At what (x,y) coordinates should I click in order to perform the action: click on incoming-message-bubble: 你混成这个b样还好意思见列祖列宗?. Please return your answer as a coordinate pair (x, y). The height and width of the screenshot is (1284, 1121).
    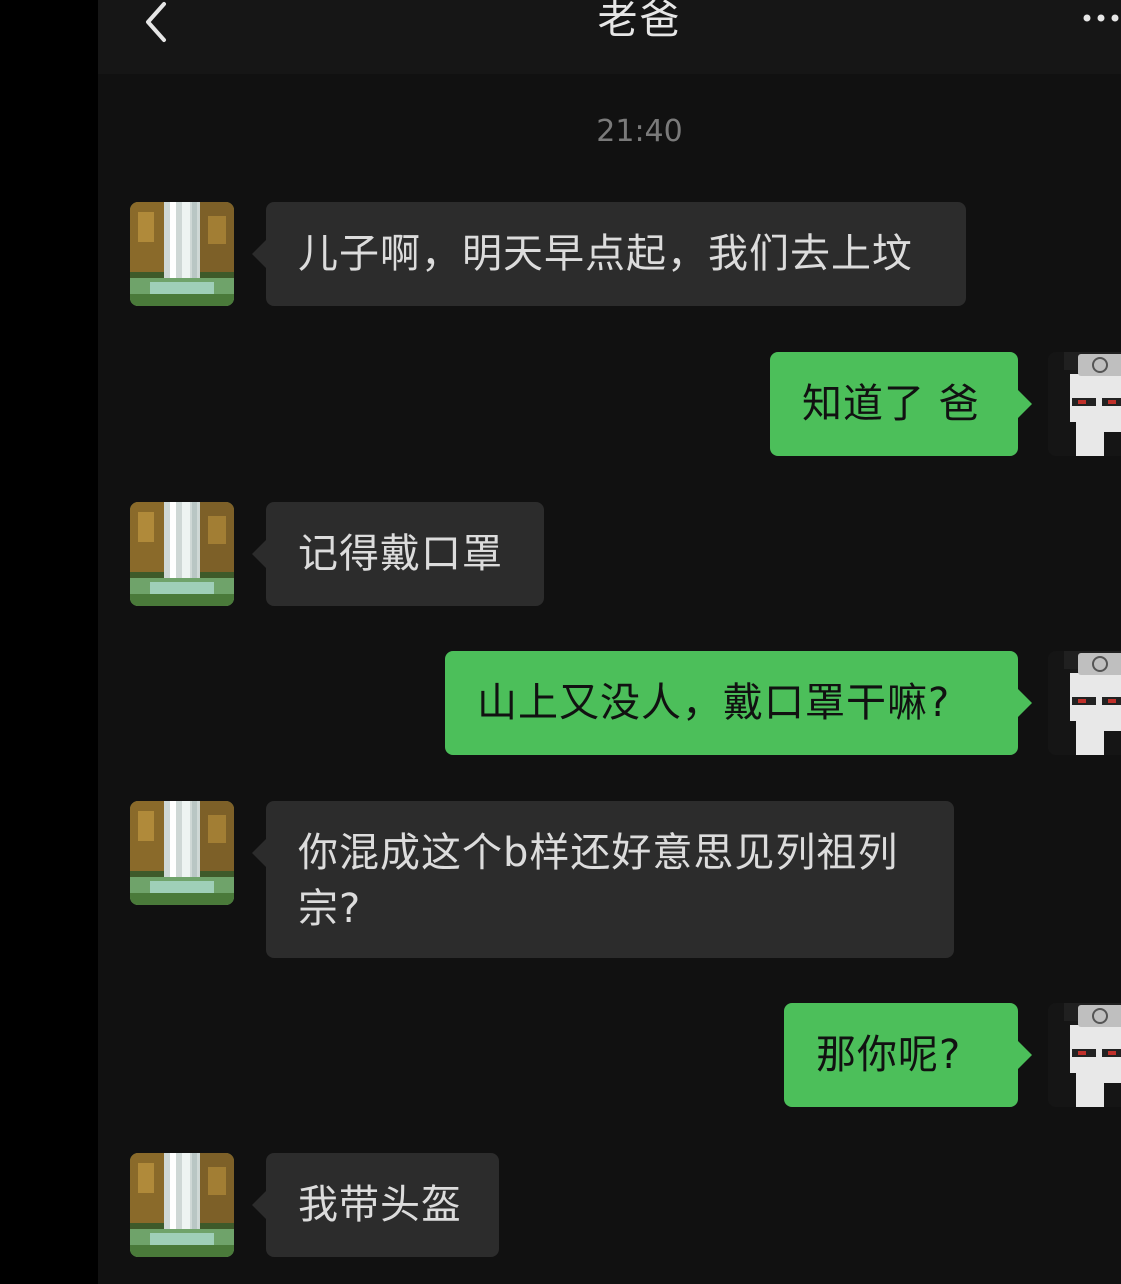
    Looking at the image, I should click on (603, 879).